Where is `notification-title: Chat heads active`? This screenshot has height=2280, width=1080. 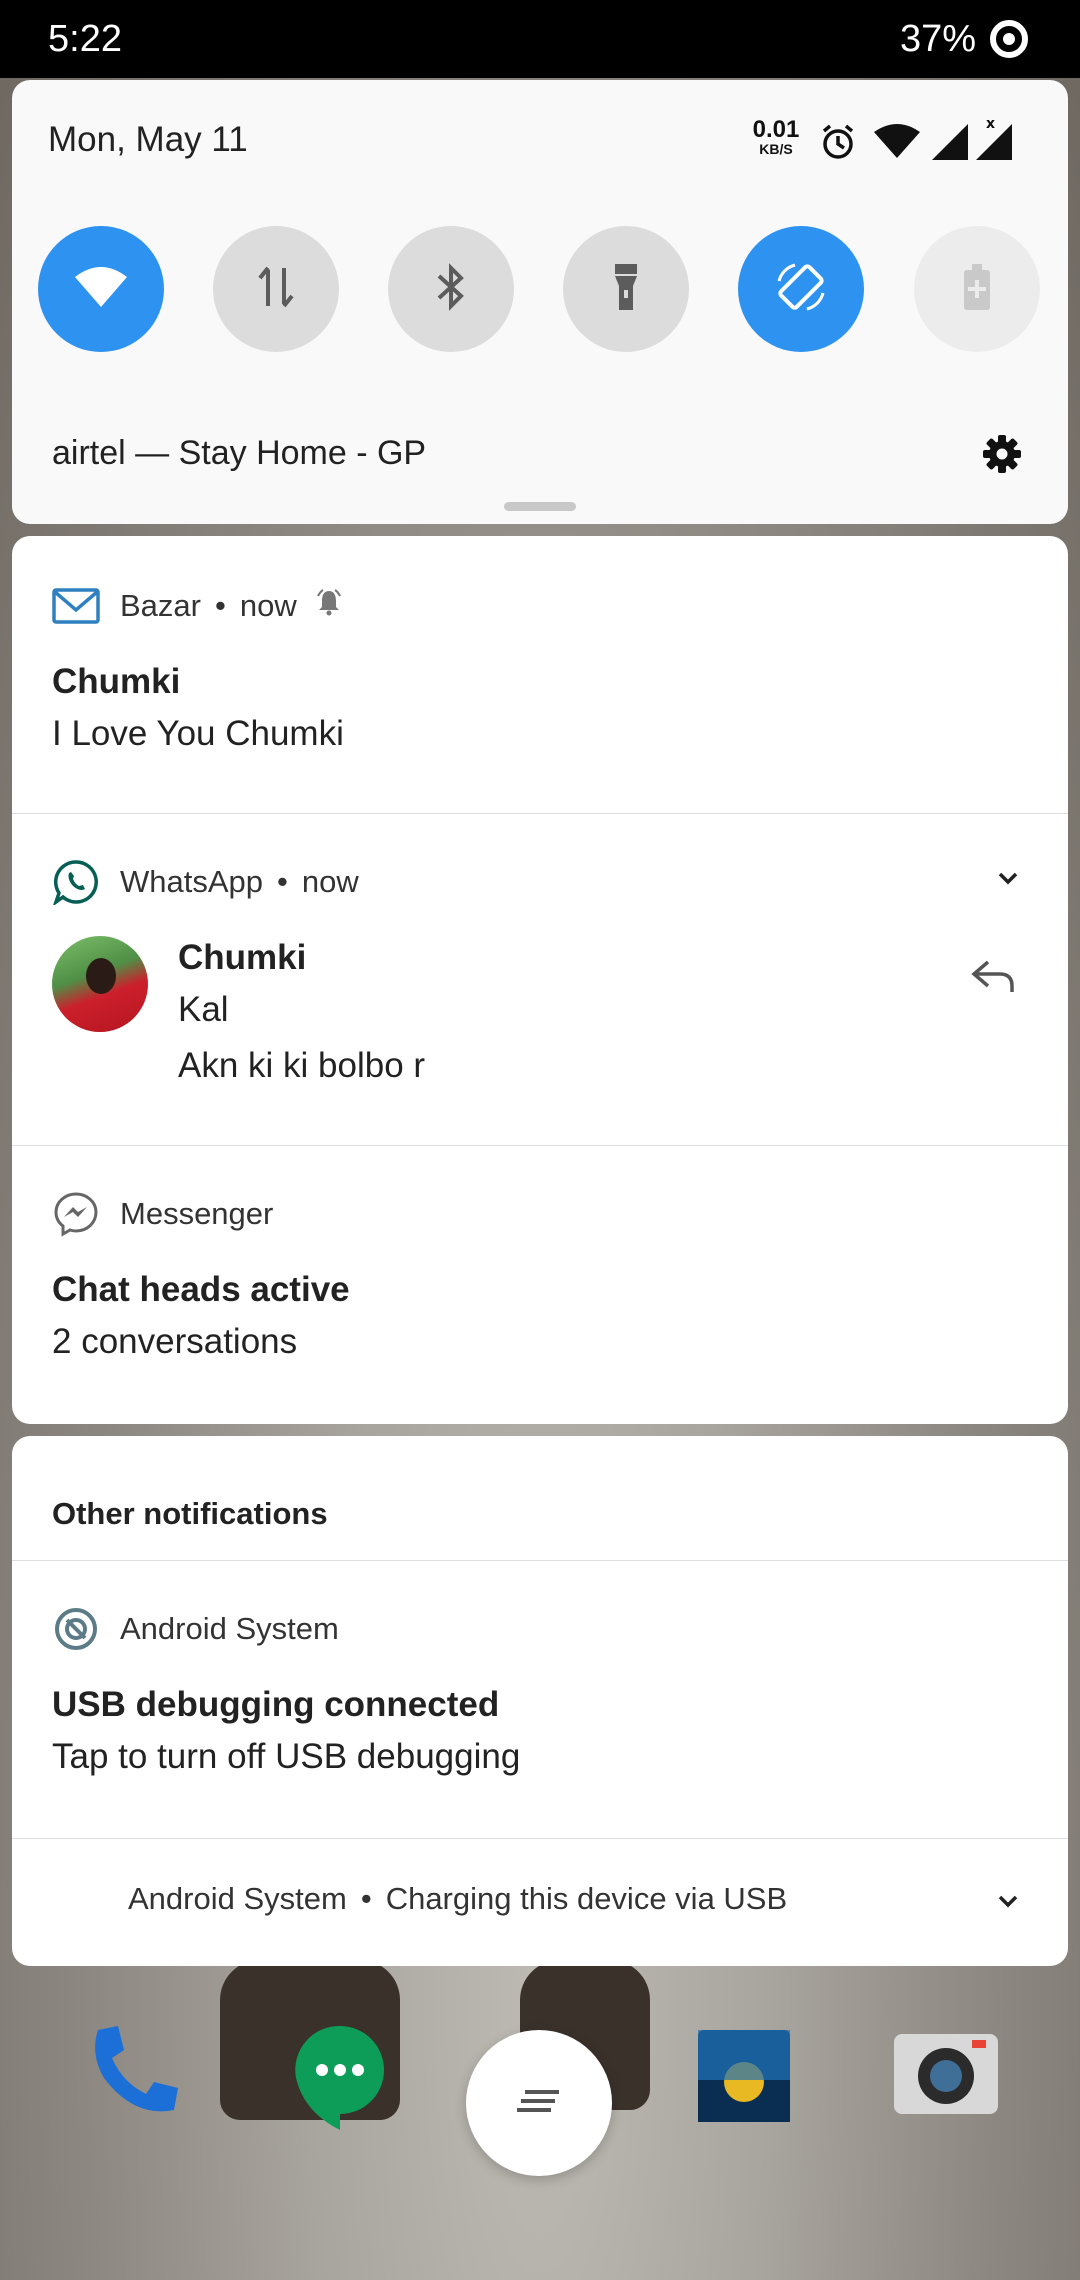 notification-title: Chat heads active is located at coordinates (201, 1289).